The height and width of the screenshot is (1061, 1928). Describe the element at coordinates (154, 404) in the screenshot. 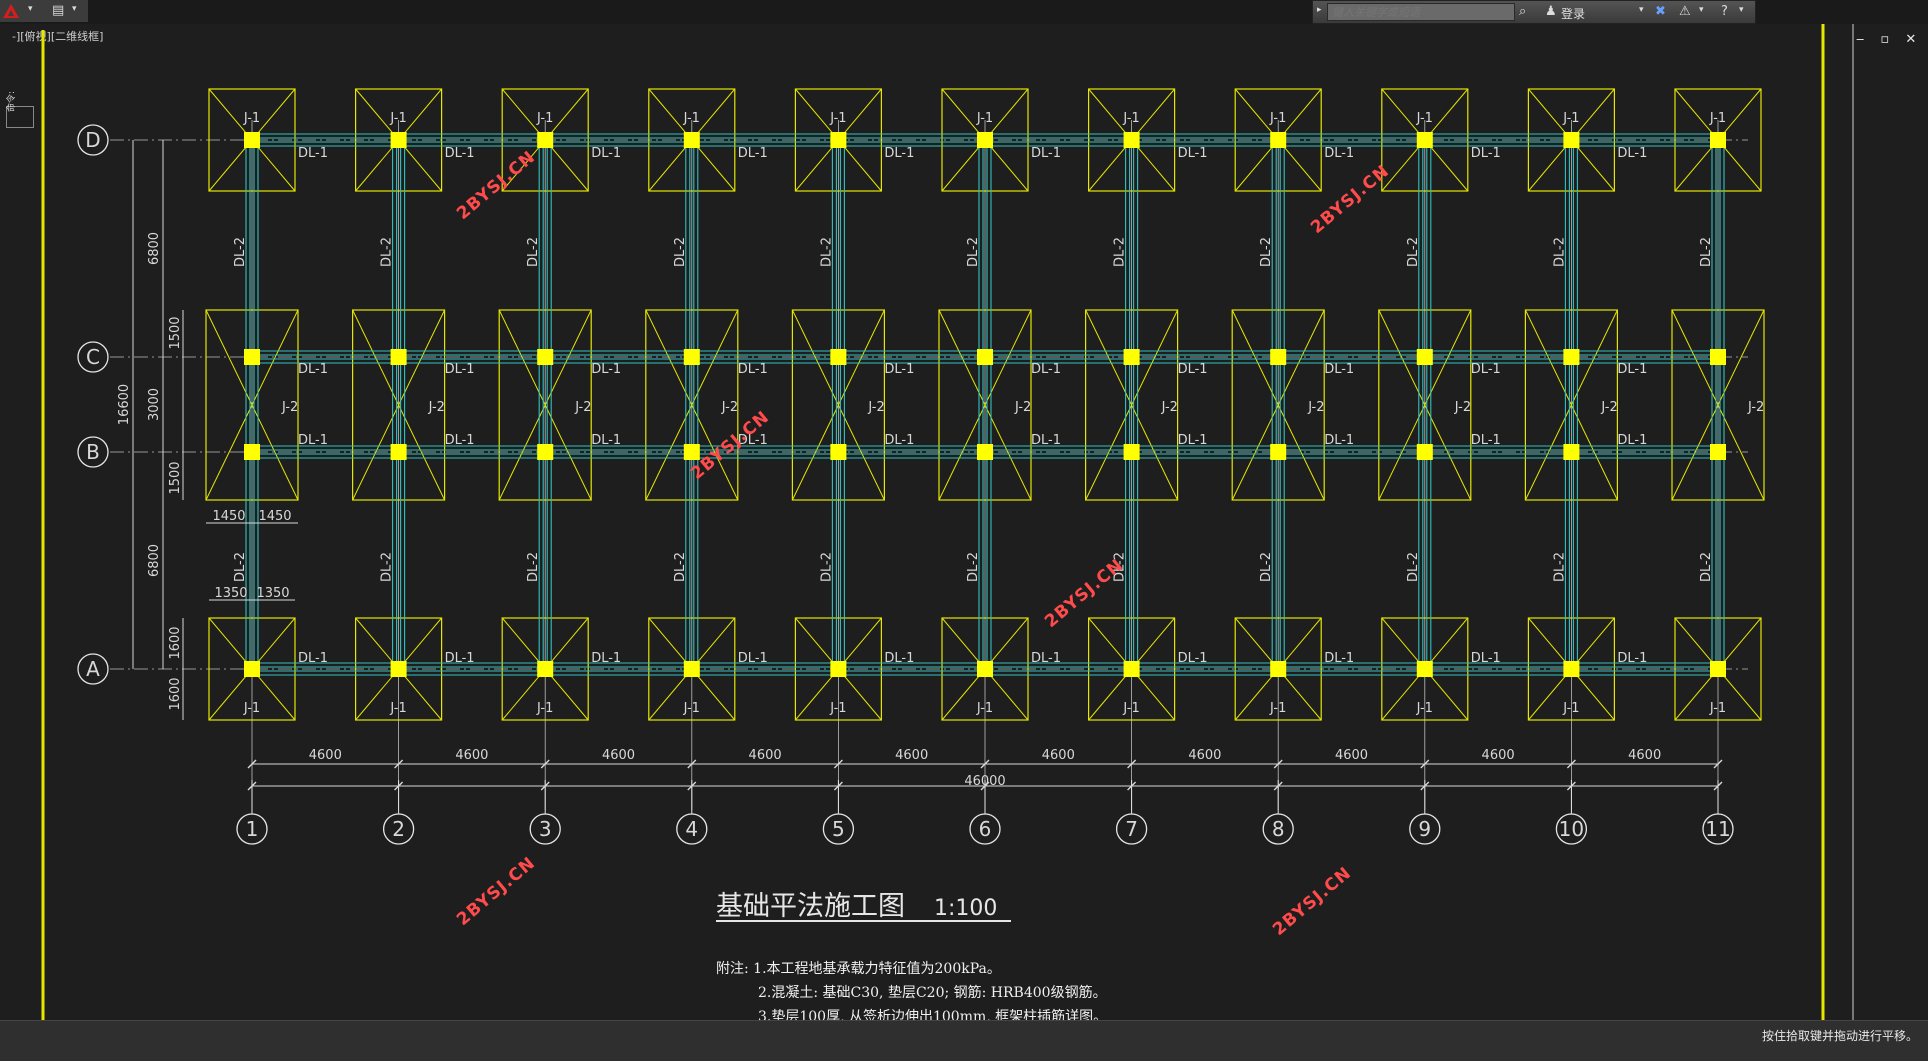

I see `vdim-3000: 3000` at that location.